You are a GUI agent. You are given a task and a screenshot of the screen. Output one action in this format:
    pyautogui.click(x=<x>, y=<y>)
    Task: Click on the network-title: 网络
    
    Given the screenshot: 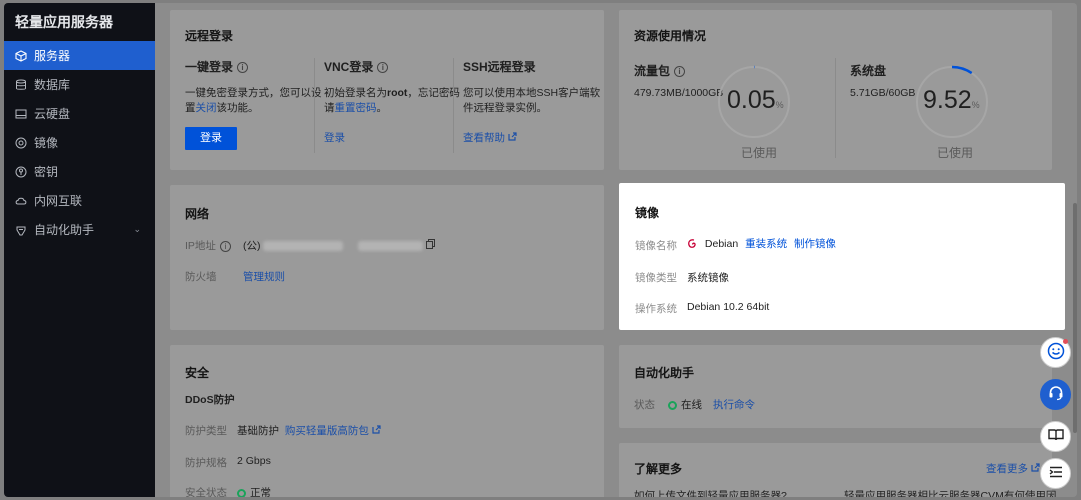 What is the action you would take?
    pyautogui.click(x=197, y=214)
    